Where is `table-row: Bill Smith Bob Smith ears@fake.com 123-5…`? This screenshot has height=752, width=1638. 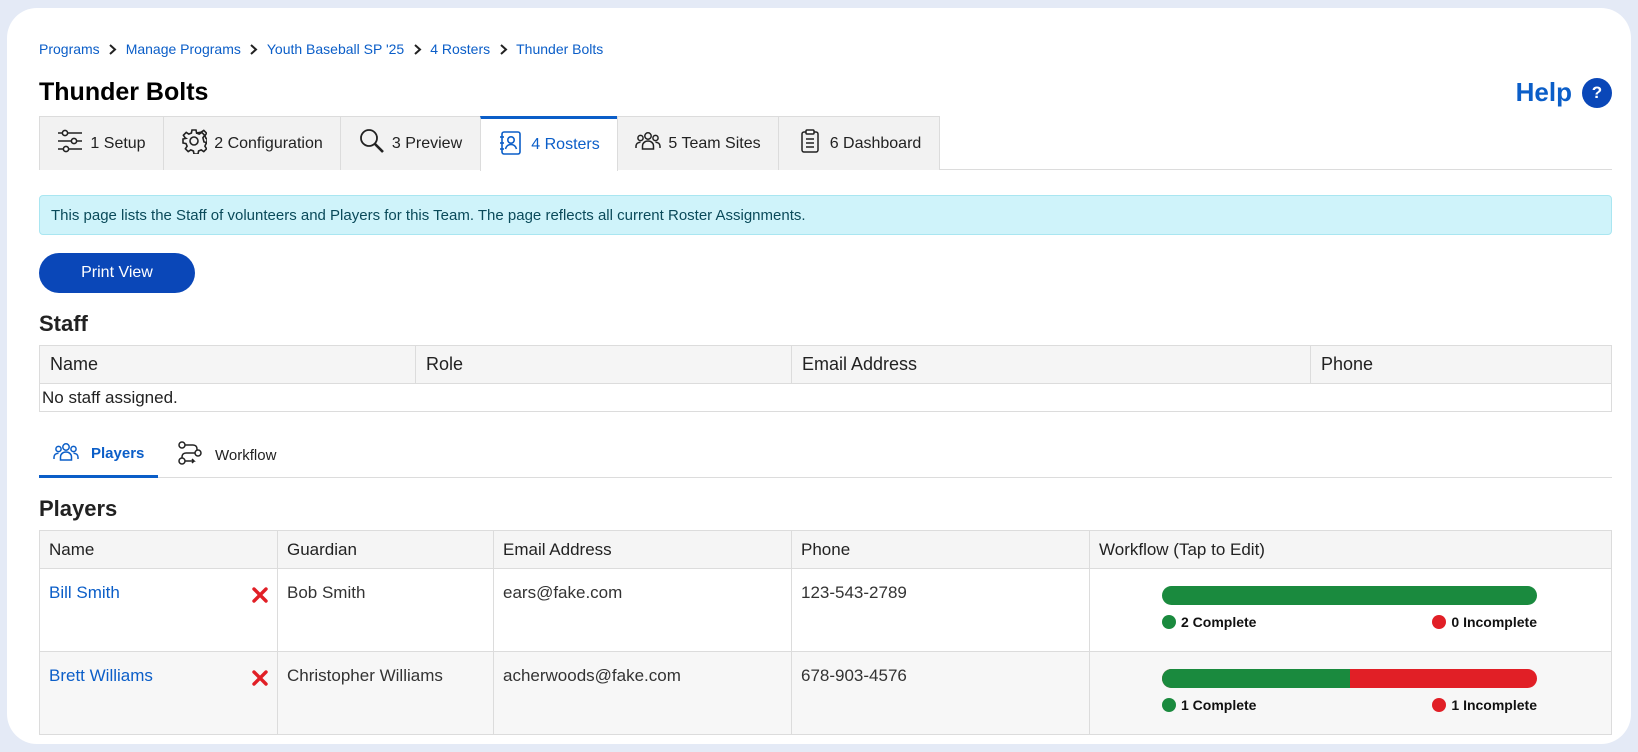
table-row: Bill Smith Bob Smith ears@fake.com 123-5… is located at coordinates (825, 610).